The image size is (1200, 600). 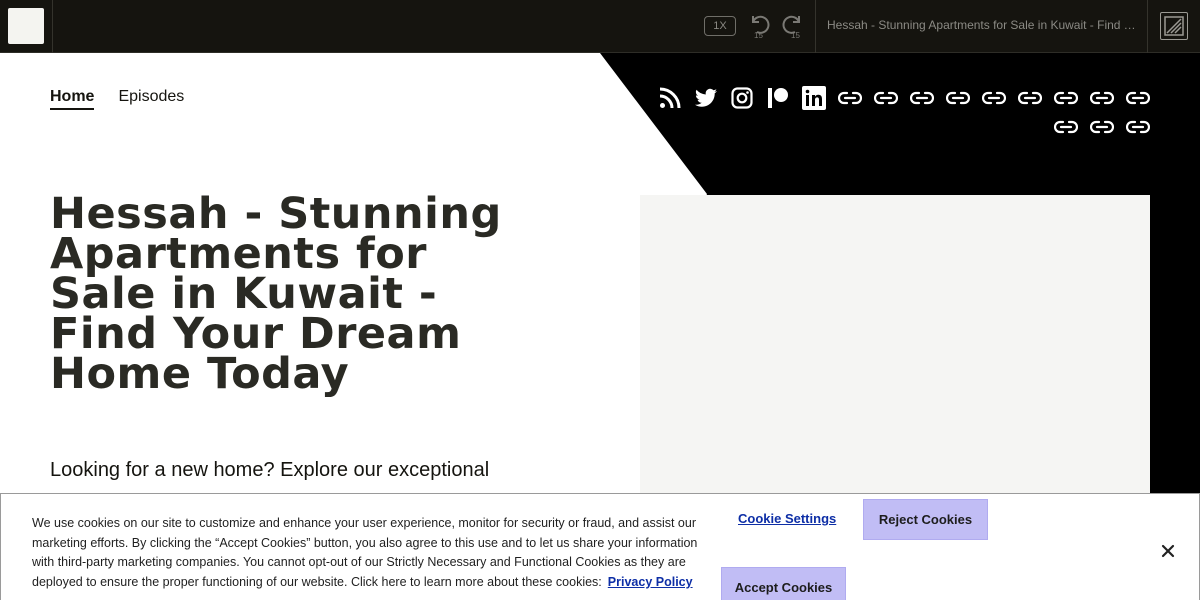 What do you see at coordinates (72, 99) in the screenshot?
I see `nav-home: Home` at bounding box center [72, 99].